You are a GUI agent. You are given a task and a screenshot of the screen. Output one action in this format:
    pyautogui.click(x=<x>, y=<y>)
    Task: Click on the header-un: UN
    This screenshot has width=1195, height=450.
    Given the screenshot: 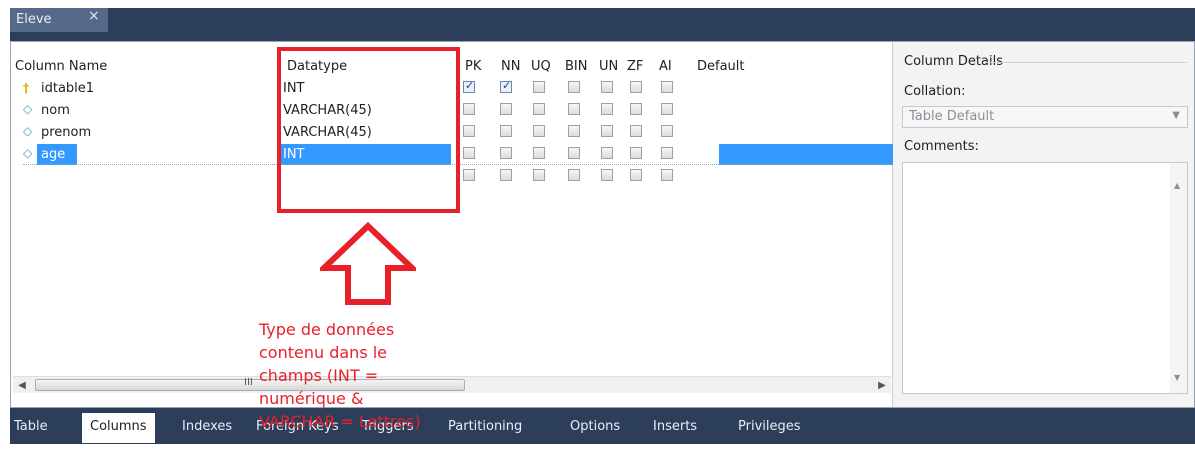 What is the action you would take?
    pyautogui.click(x=608, y=67)
    